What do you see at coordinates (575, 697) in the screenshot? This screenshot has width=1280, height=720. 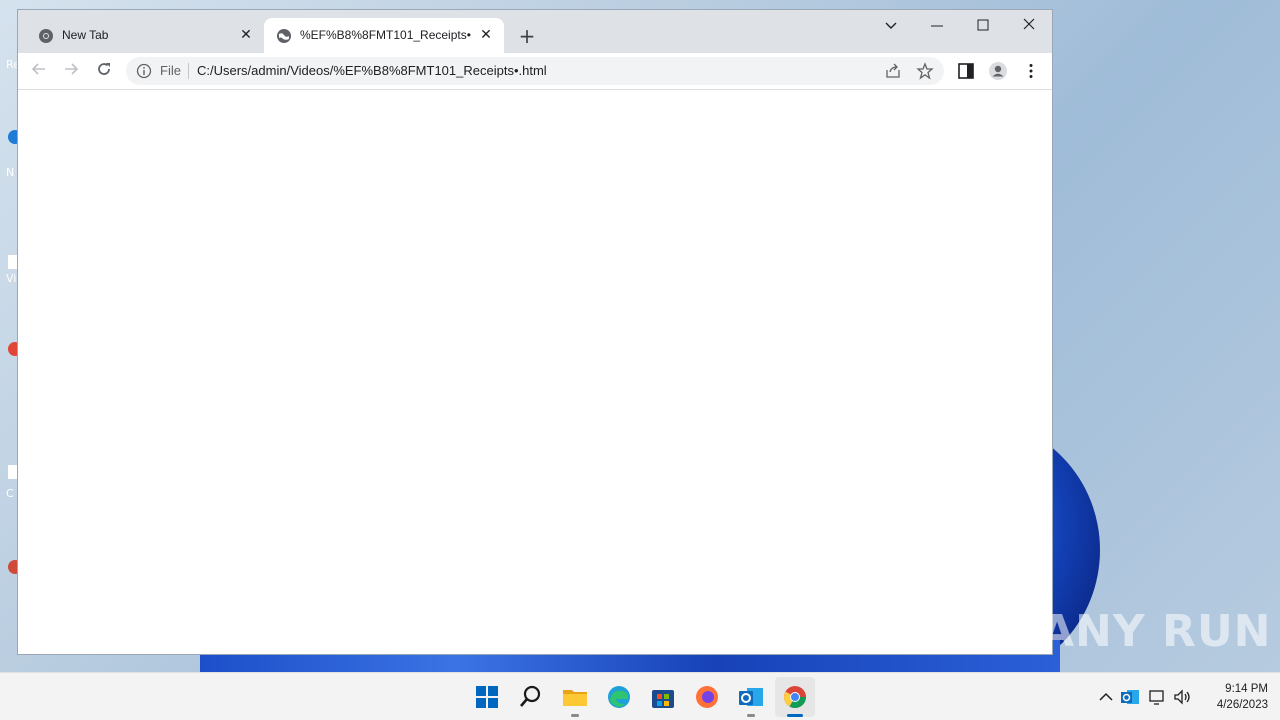 I see `file-explorer-icon` at bounding box center [575, 697].